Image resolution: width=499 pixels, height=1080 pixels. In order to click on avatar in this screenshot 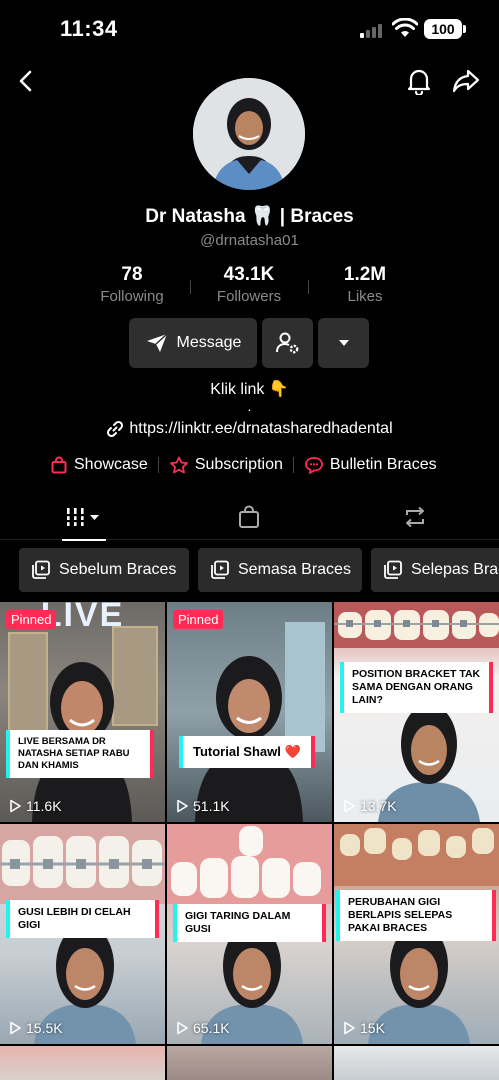, I will do `click(249, 134)`.